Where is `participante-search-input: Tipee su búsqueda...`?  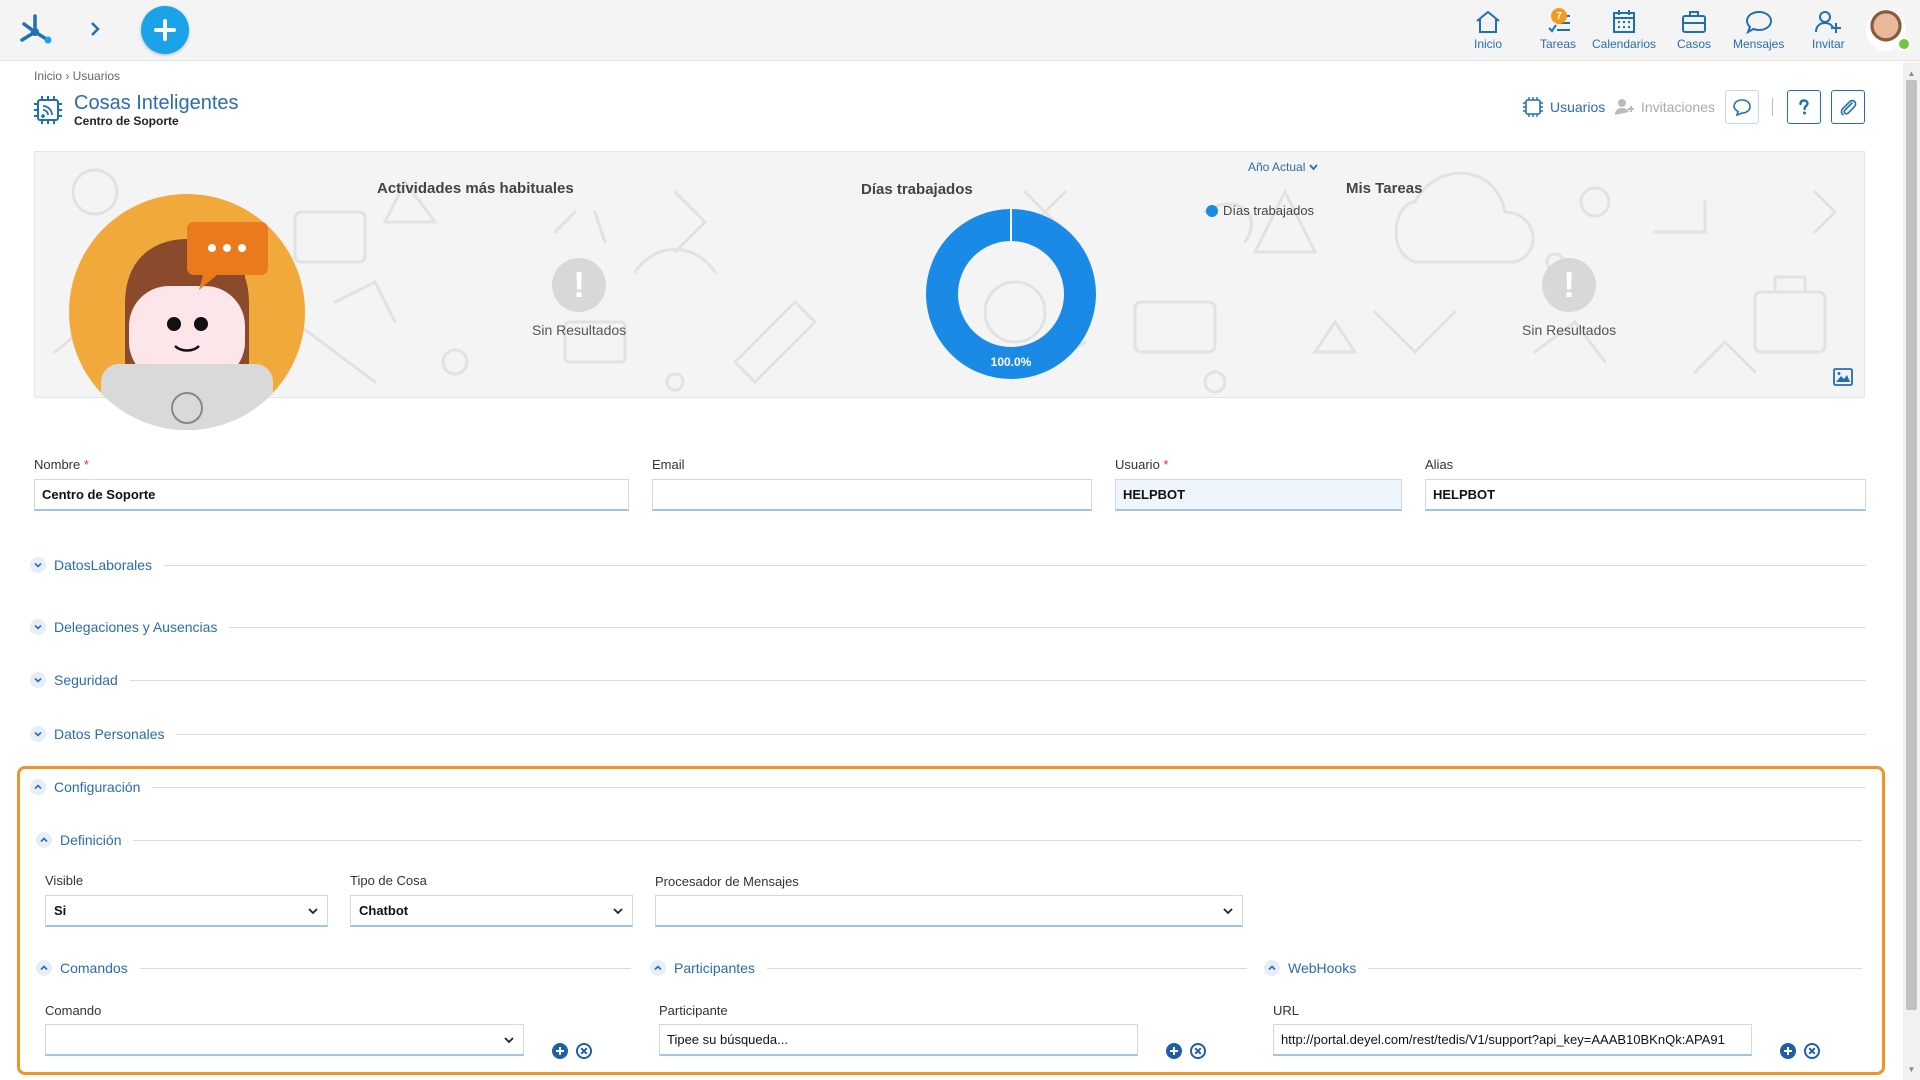
participante-search-input: Tipee su búsqueda... is located at coordinates (898, 1040).